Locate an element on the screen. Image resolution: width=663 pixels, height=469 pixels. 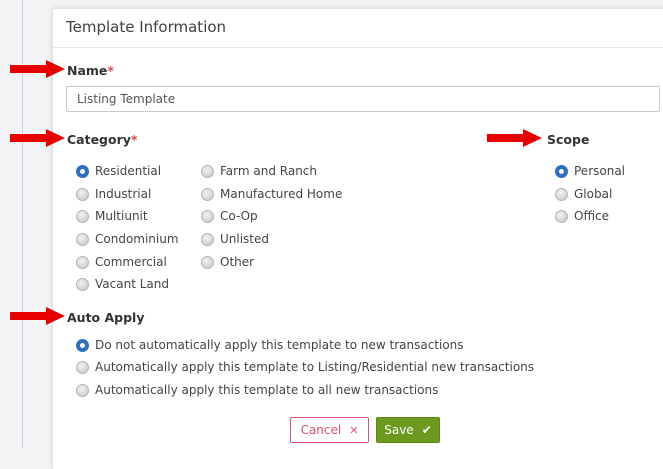
option-label: Industrial is located at coordinates (123, 194).